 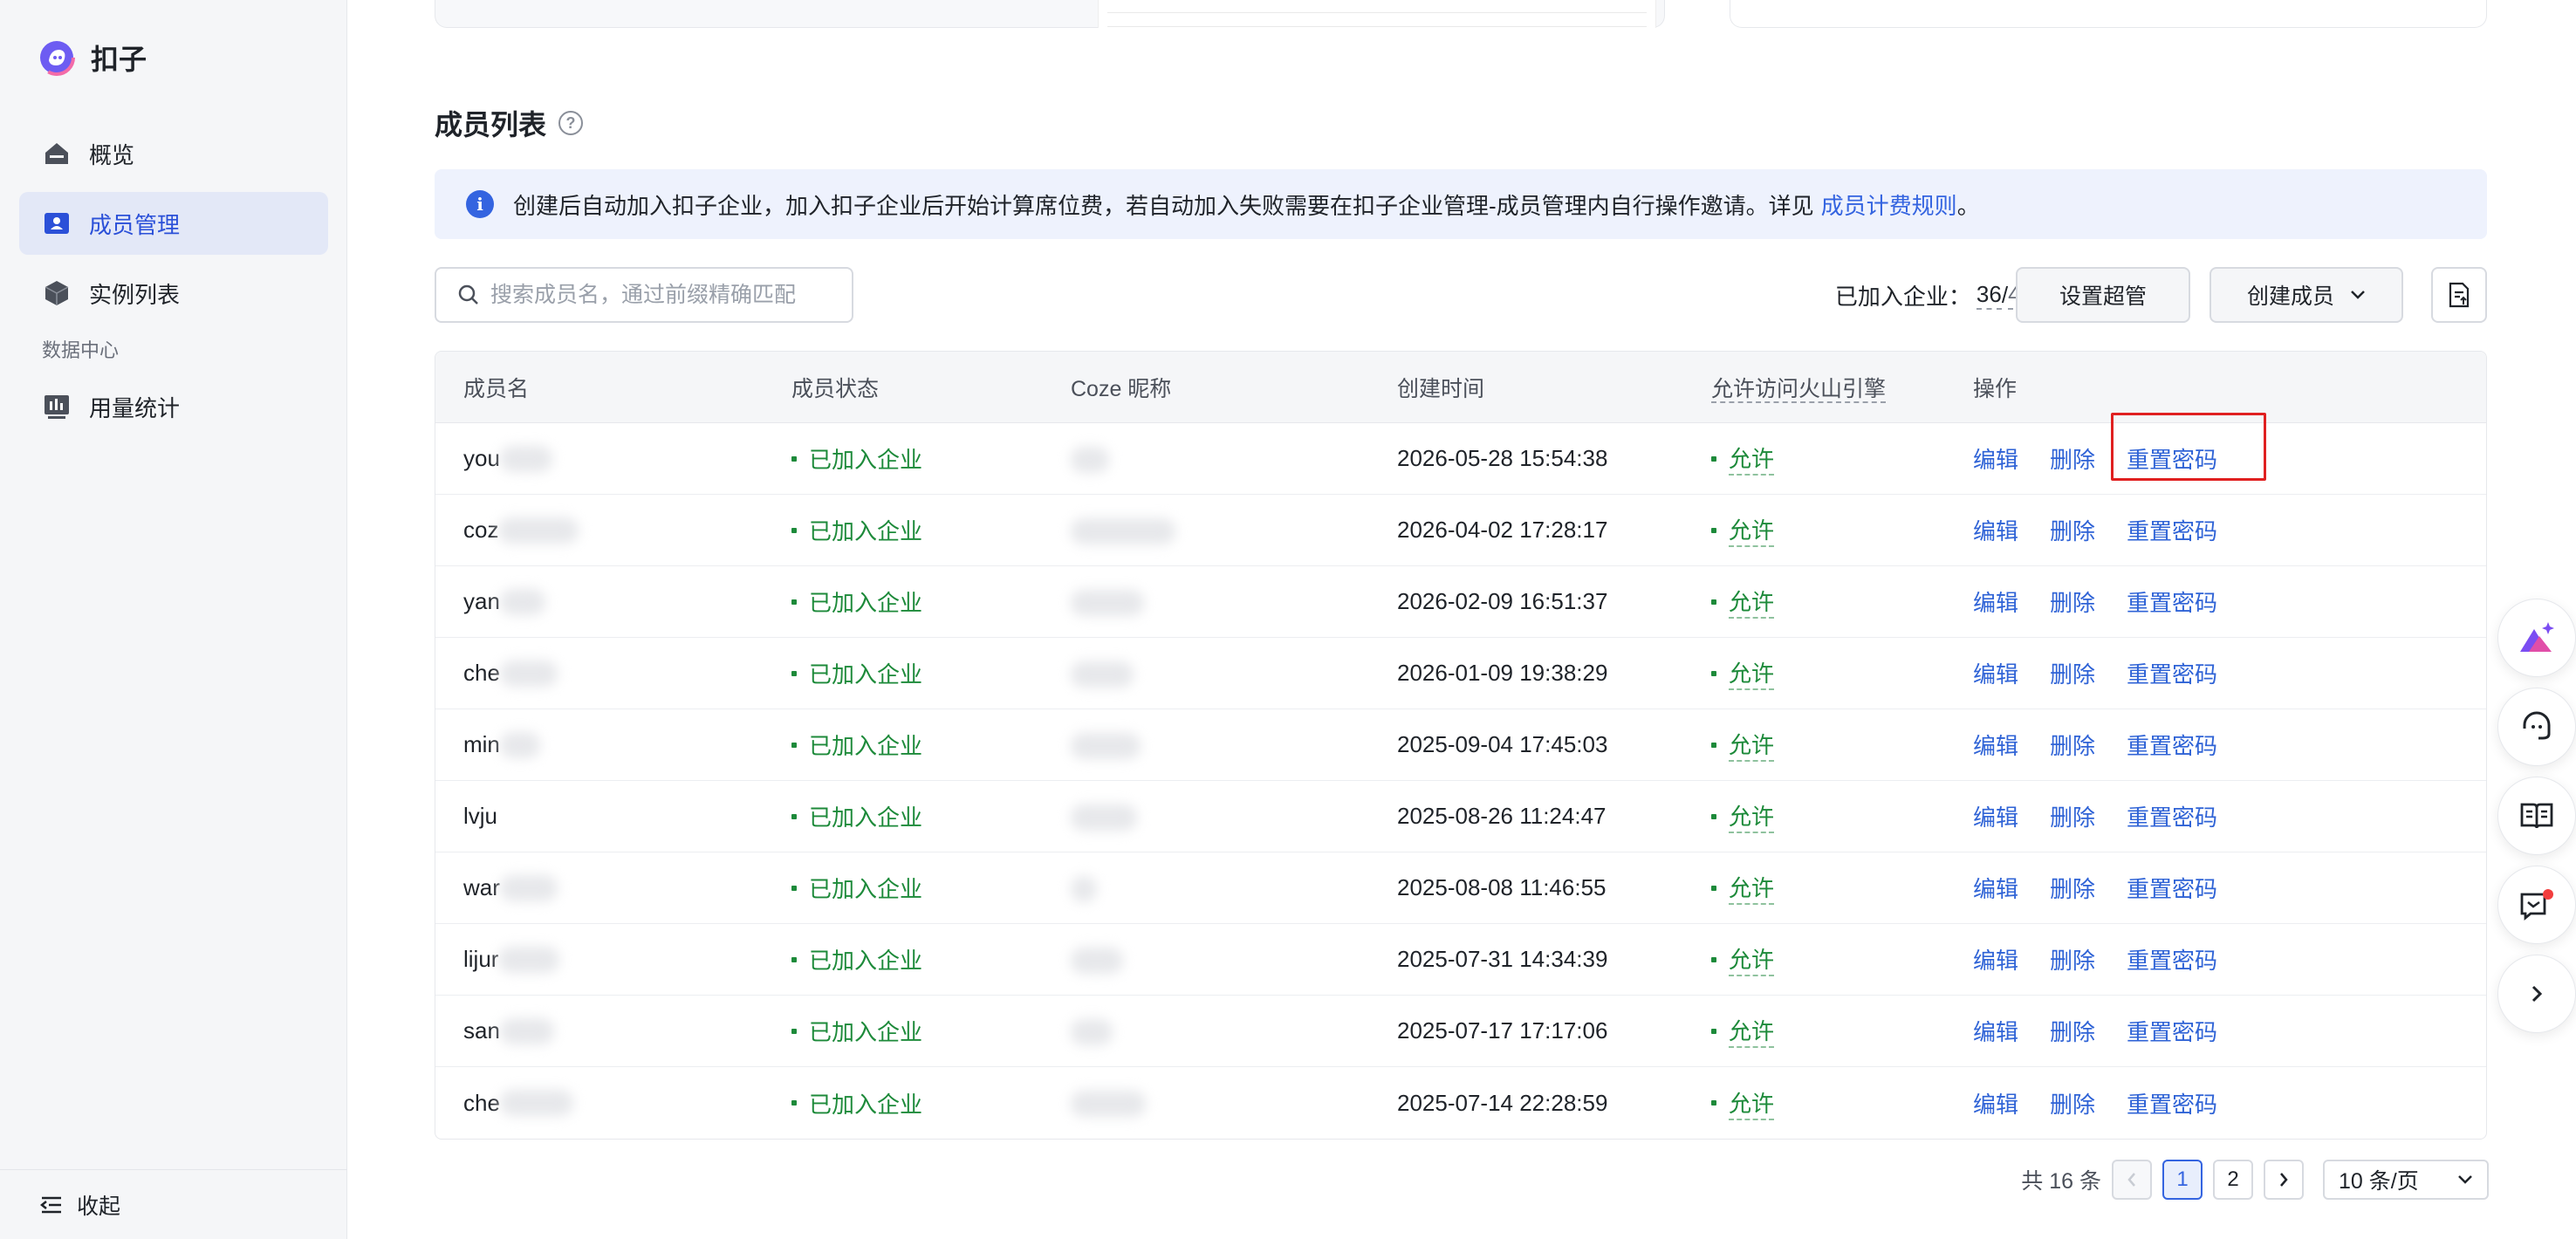 I want to click on chevron-down-icon, so click(x=2465, y=1179).